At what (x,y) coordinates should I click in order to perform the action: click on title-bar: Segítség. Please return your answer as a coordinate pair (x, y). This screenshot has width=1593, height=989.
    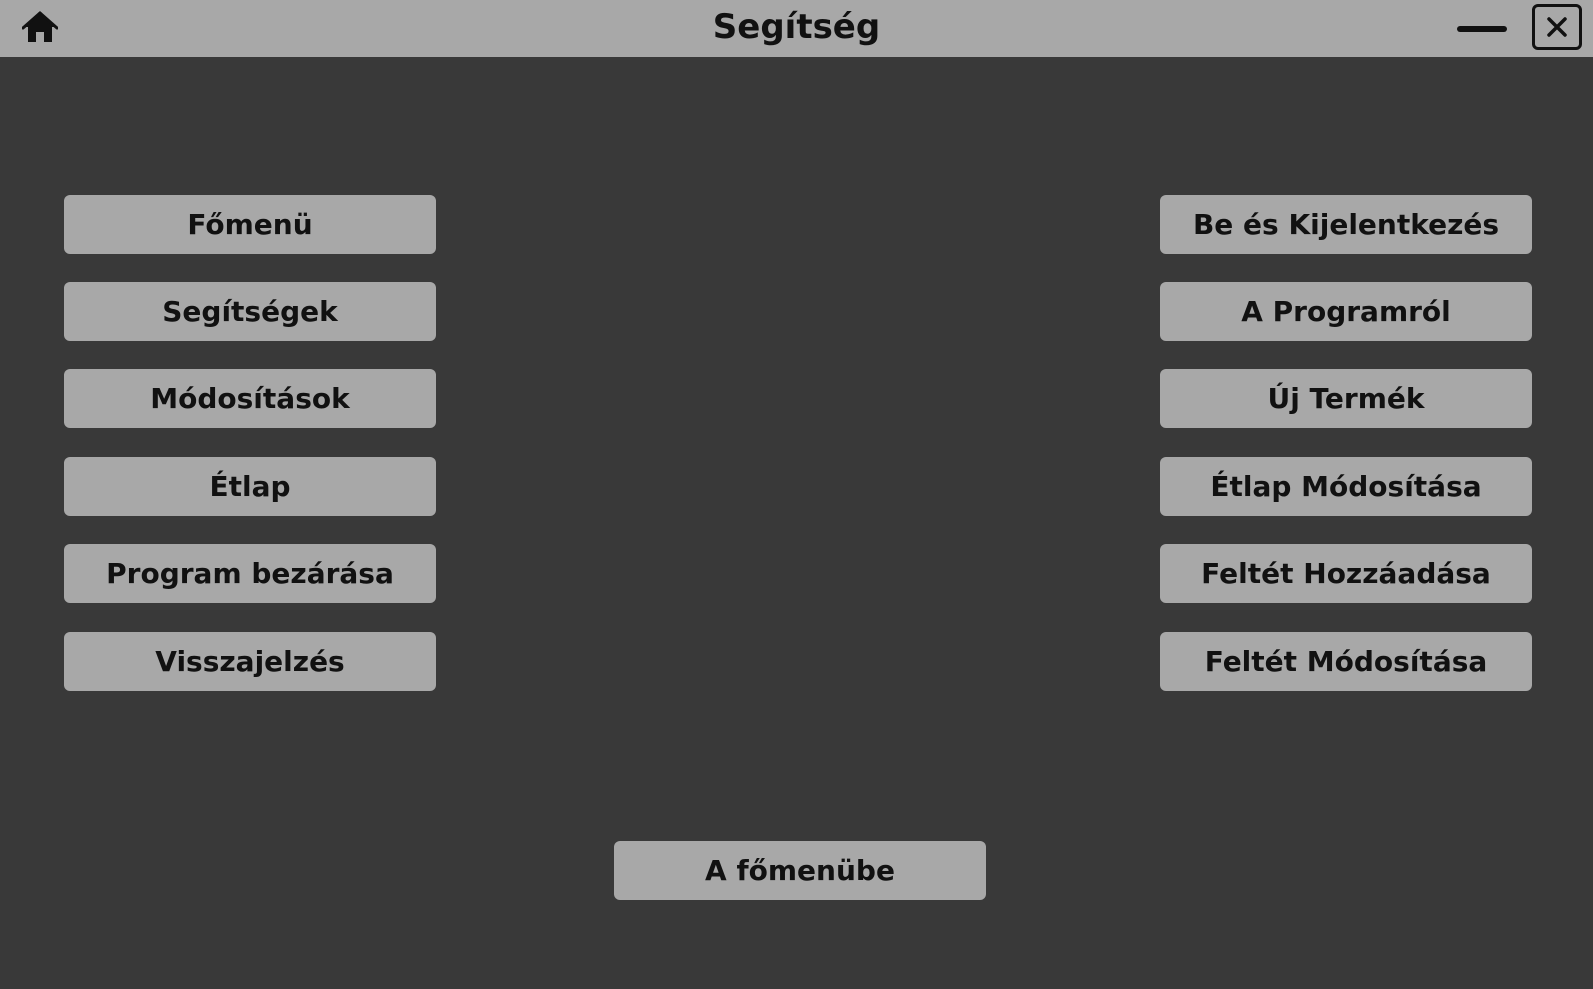
    Looking at the image, I should click on (796, 28).